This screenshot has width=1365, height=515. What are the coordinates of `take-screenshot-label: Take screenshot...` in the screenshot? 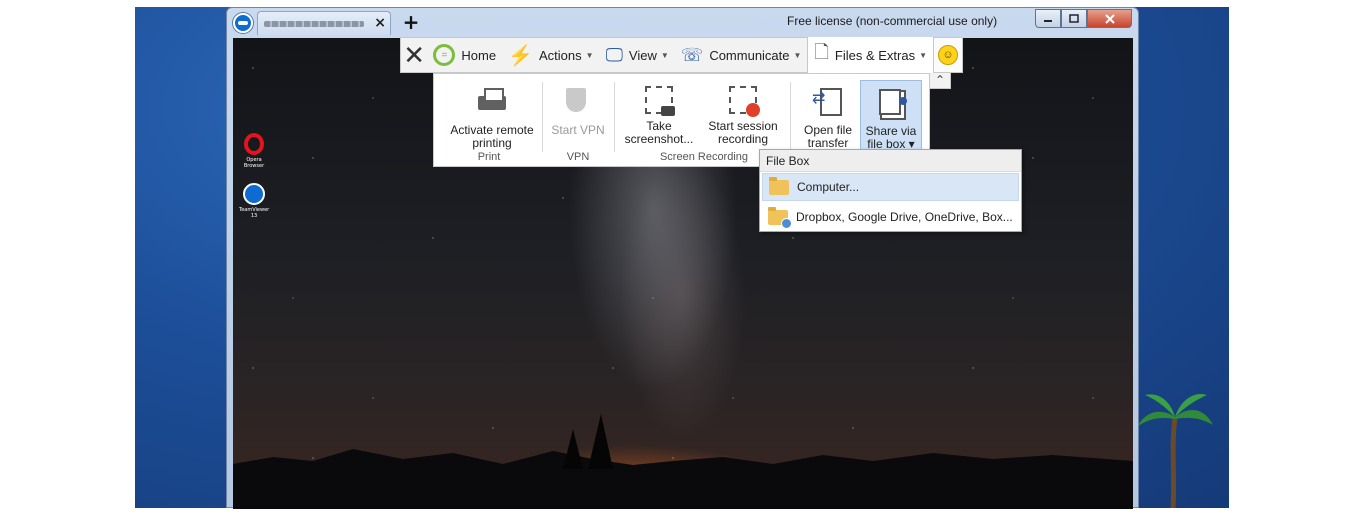 It's located at (659, 132).